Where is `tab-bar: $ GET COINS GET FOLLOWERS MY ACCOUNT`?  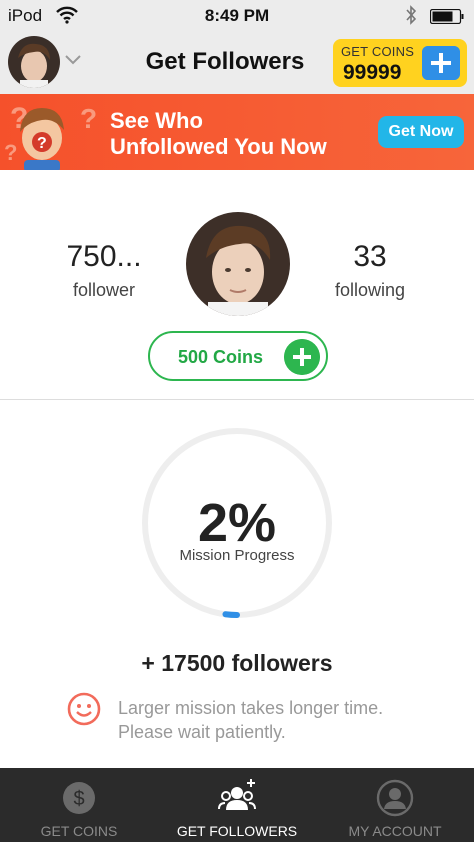
tab-bar: $ GET COINS GET FOLLOWERS MY ACCOUNT is located at coordinates (237, 805).